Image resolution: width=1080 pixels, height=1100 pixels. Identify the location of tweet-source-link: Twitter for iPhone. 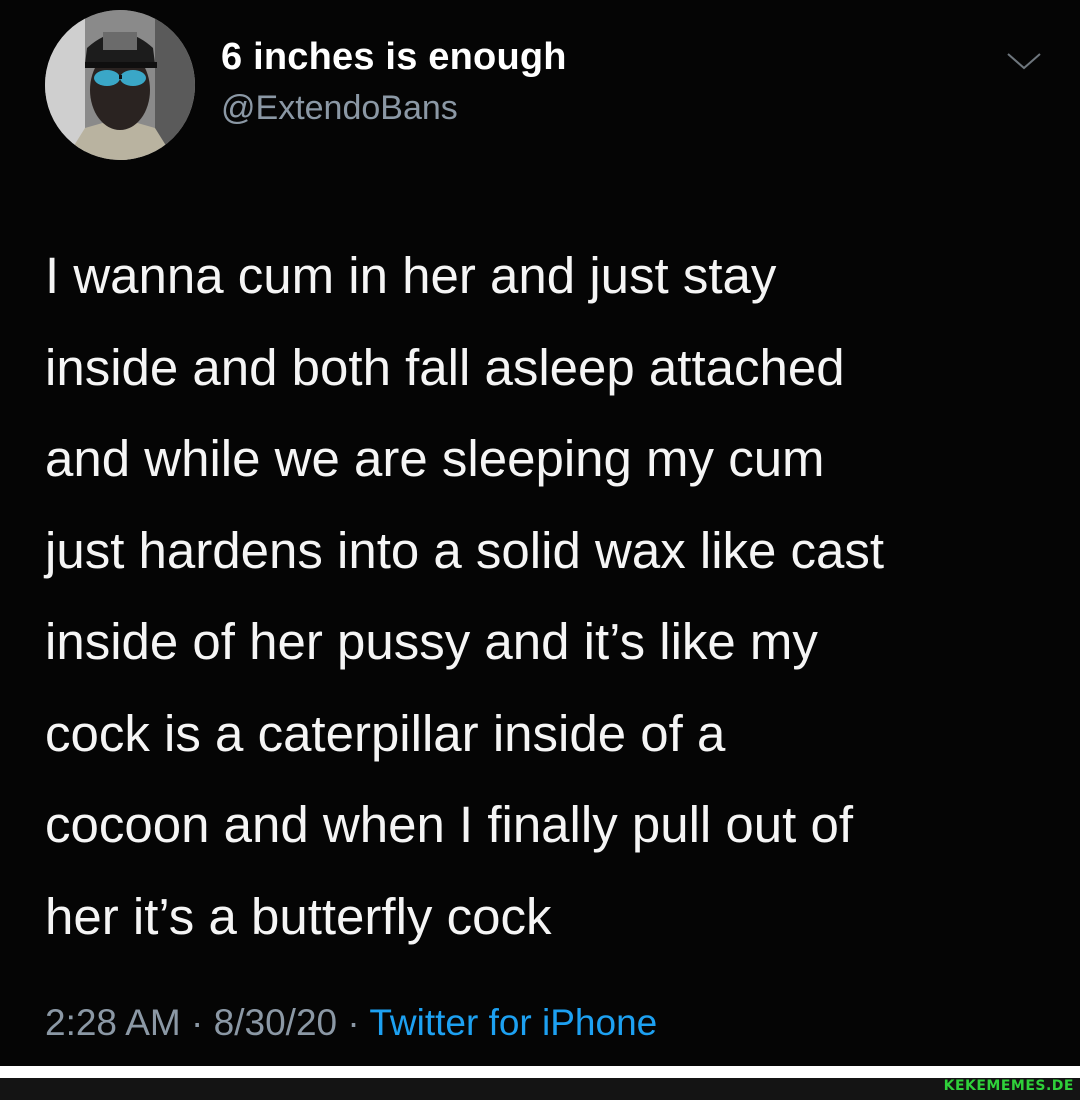
(513, 1022).